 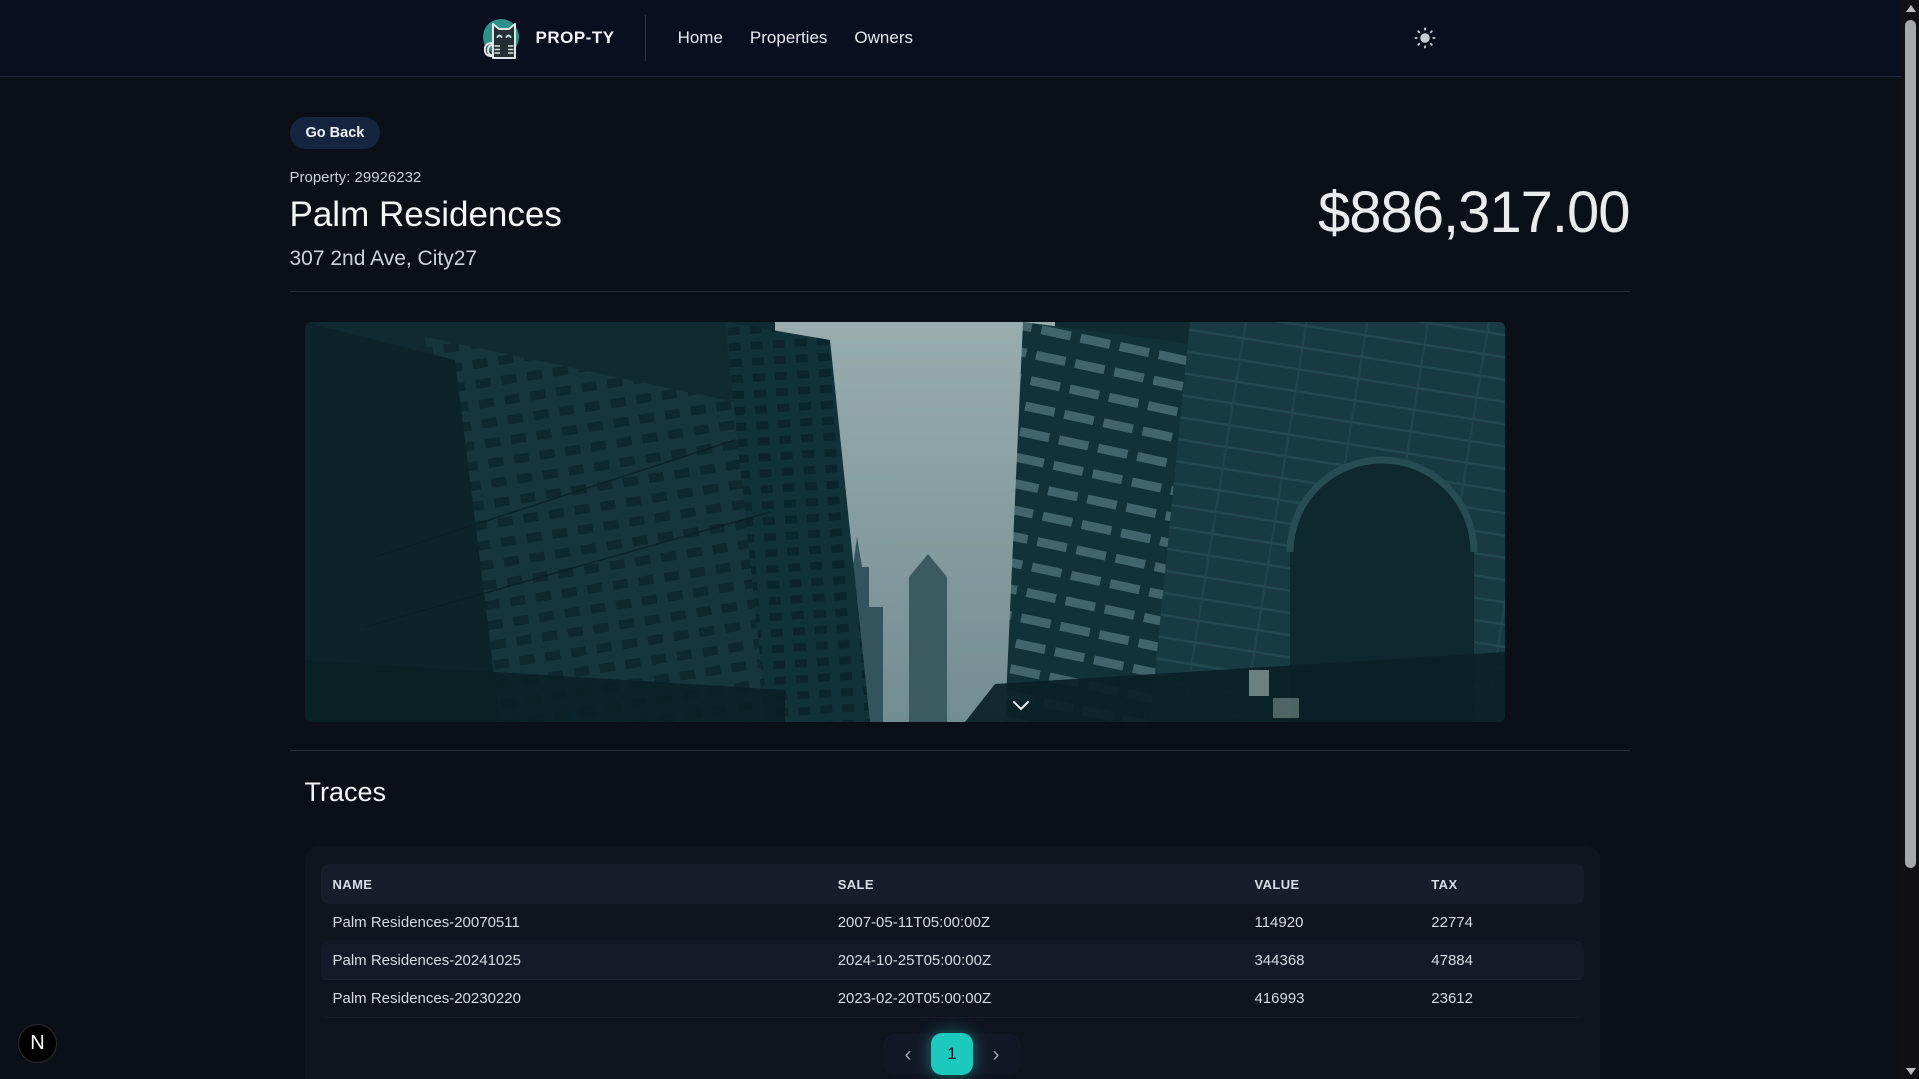 I want to click on traces-heading: Traces, so click(x=345, y=792).